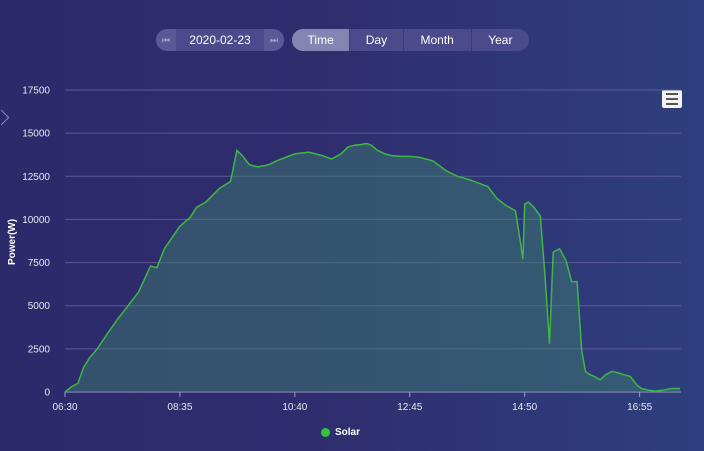  Describe the element at coordinates (524, 407) in the screenshot. I see `x-tick-label: 14:50` at that location.